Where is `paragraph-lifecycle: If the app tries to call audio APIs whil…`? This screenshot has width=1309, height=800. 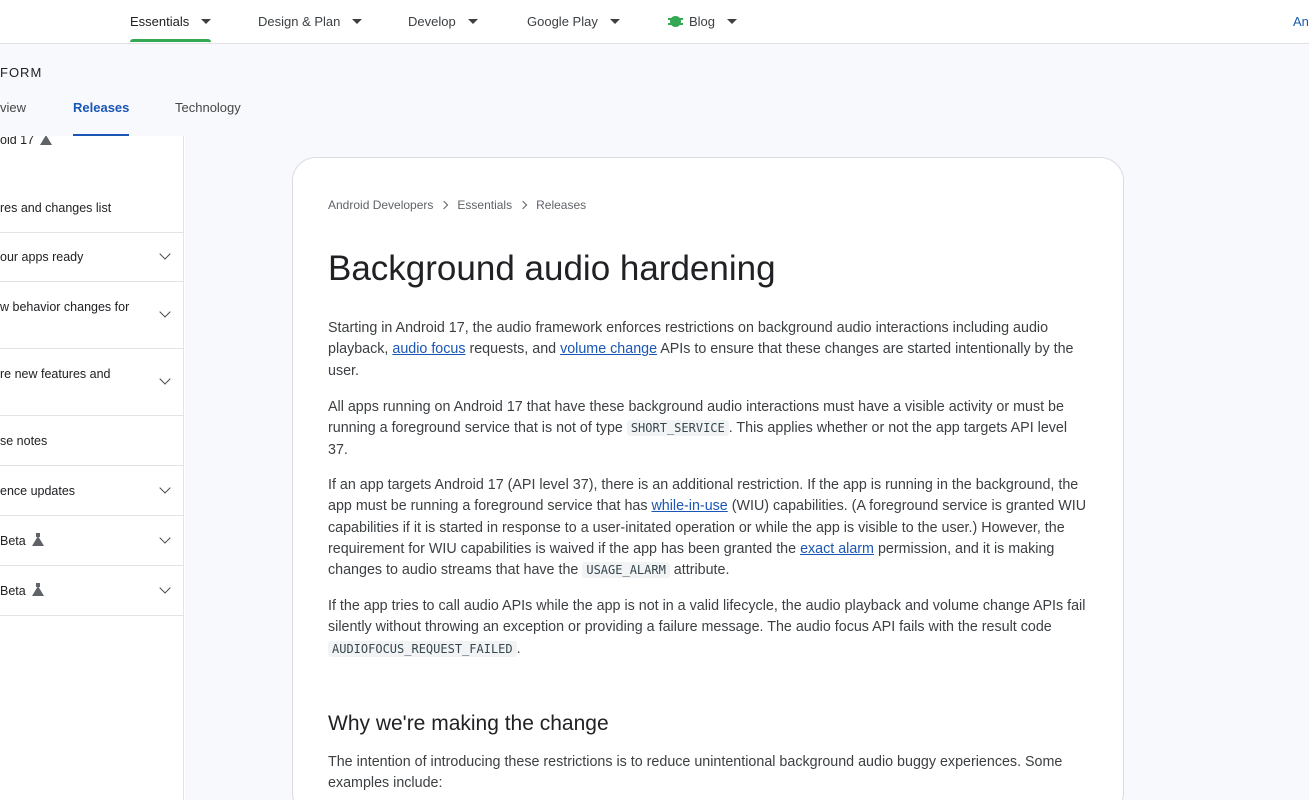
paragraph-lifecycle: If the app tries to call audio APIs whil… is located at coordinates (709, 628).